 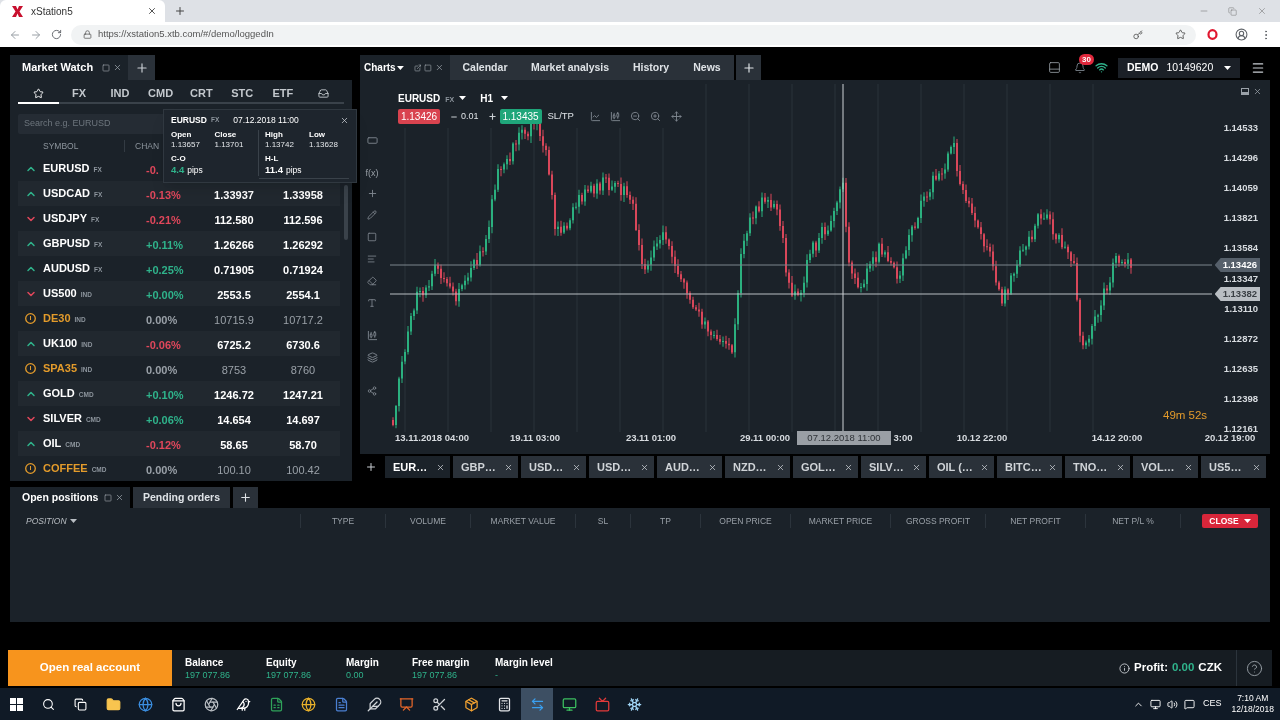 I want to click on profit-value: 0.00, so click(x=1183, y=668).